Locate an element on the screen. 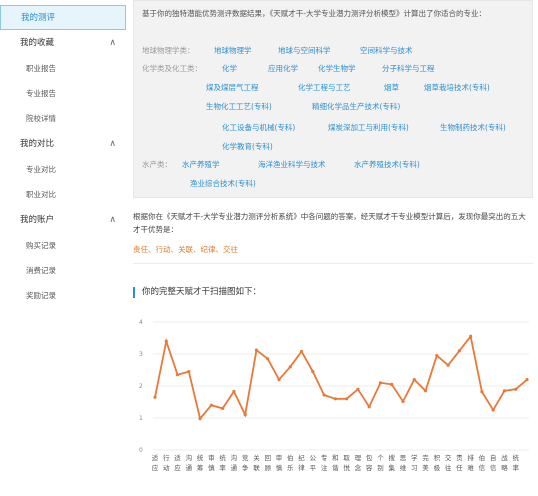 The image size is (538, 496). sidebar-group-label: 我的收藏 is located at coordinates (37, 43).